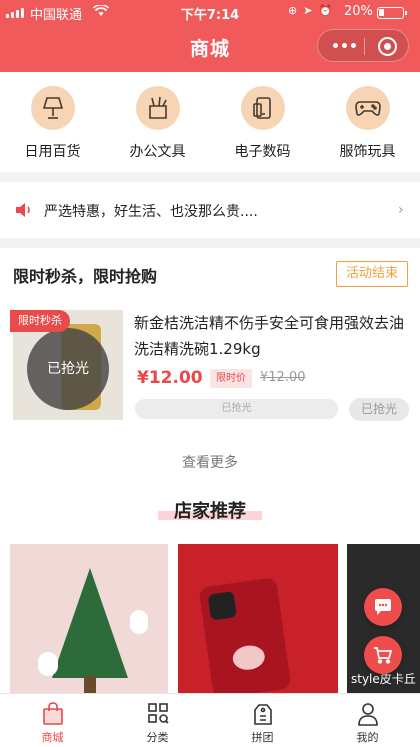  What do you see at coordinates (40, 321) in the screenshot?
I see `flash-sale-tag: 限时秒杀` at bounding box center [40, 321].